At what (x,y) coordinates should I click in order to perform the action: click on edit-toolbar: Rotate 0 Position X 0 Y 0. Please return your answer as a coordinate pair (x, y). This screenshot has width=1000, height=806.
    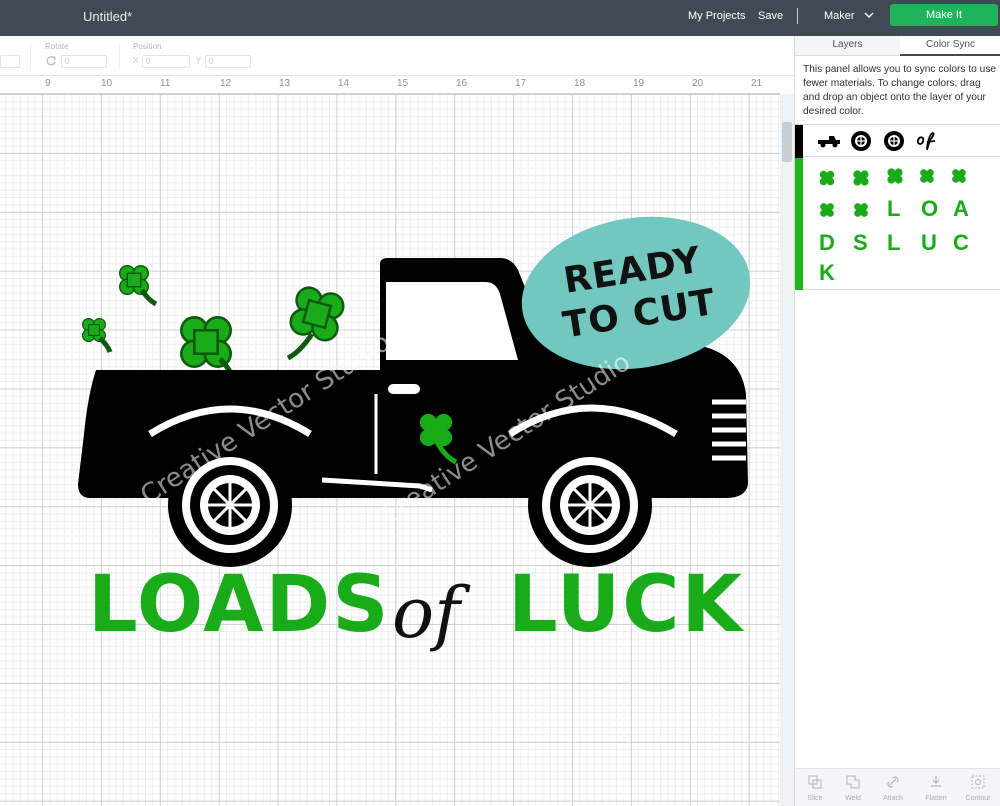
    Looking at the image, I should click on (397, 56).